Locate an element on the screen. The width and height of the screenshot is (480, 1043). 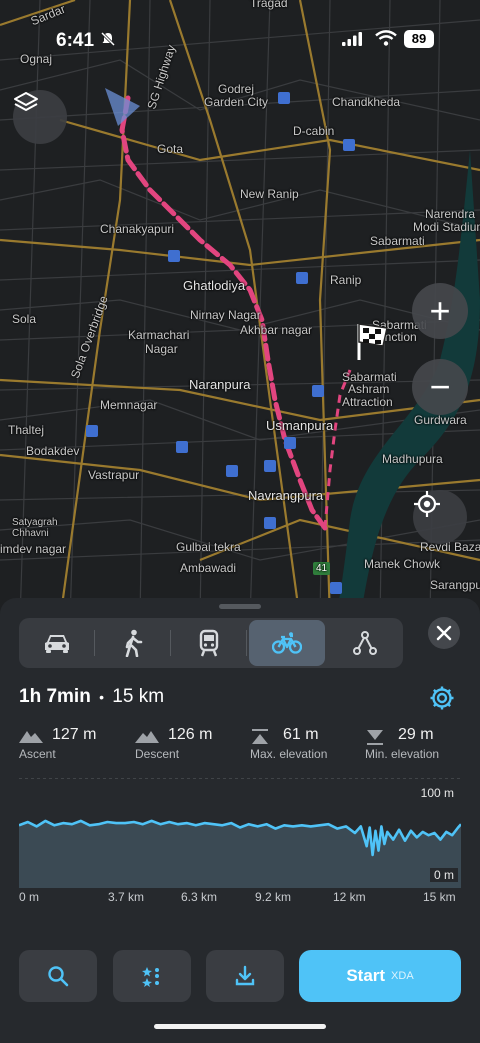
download-icon is located at coordinates (245, 975).